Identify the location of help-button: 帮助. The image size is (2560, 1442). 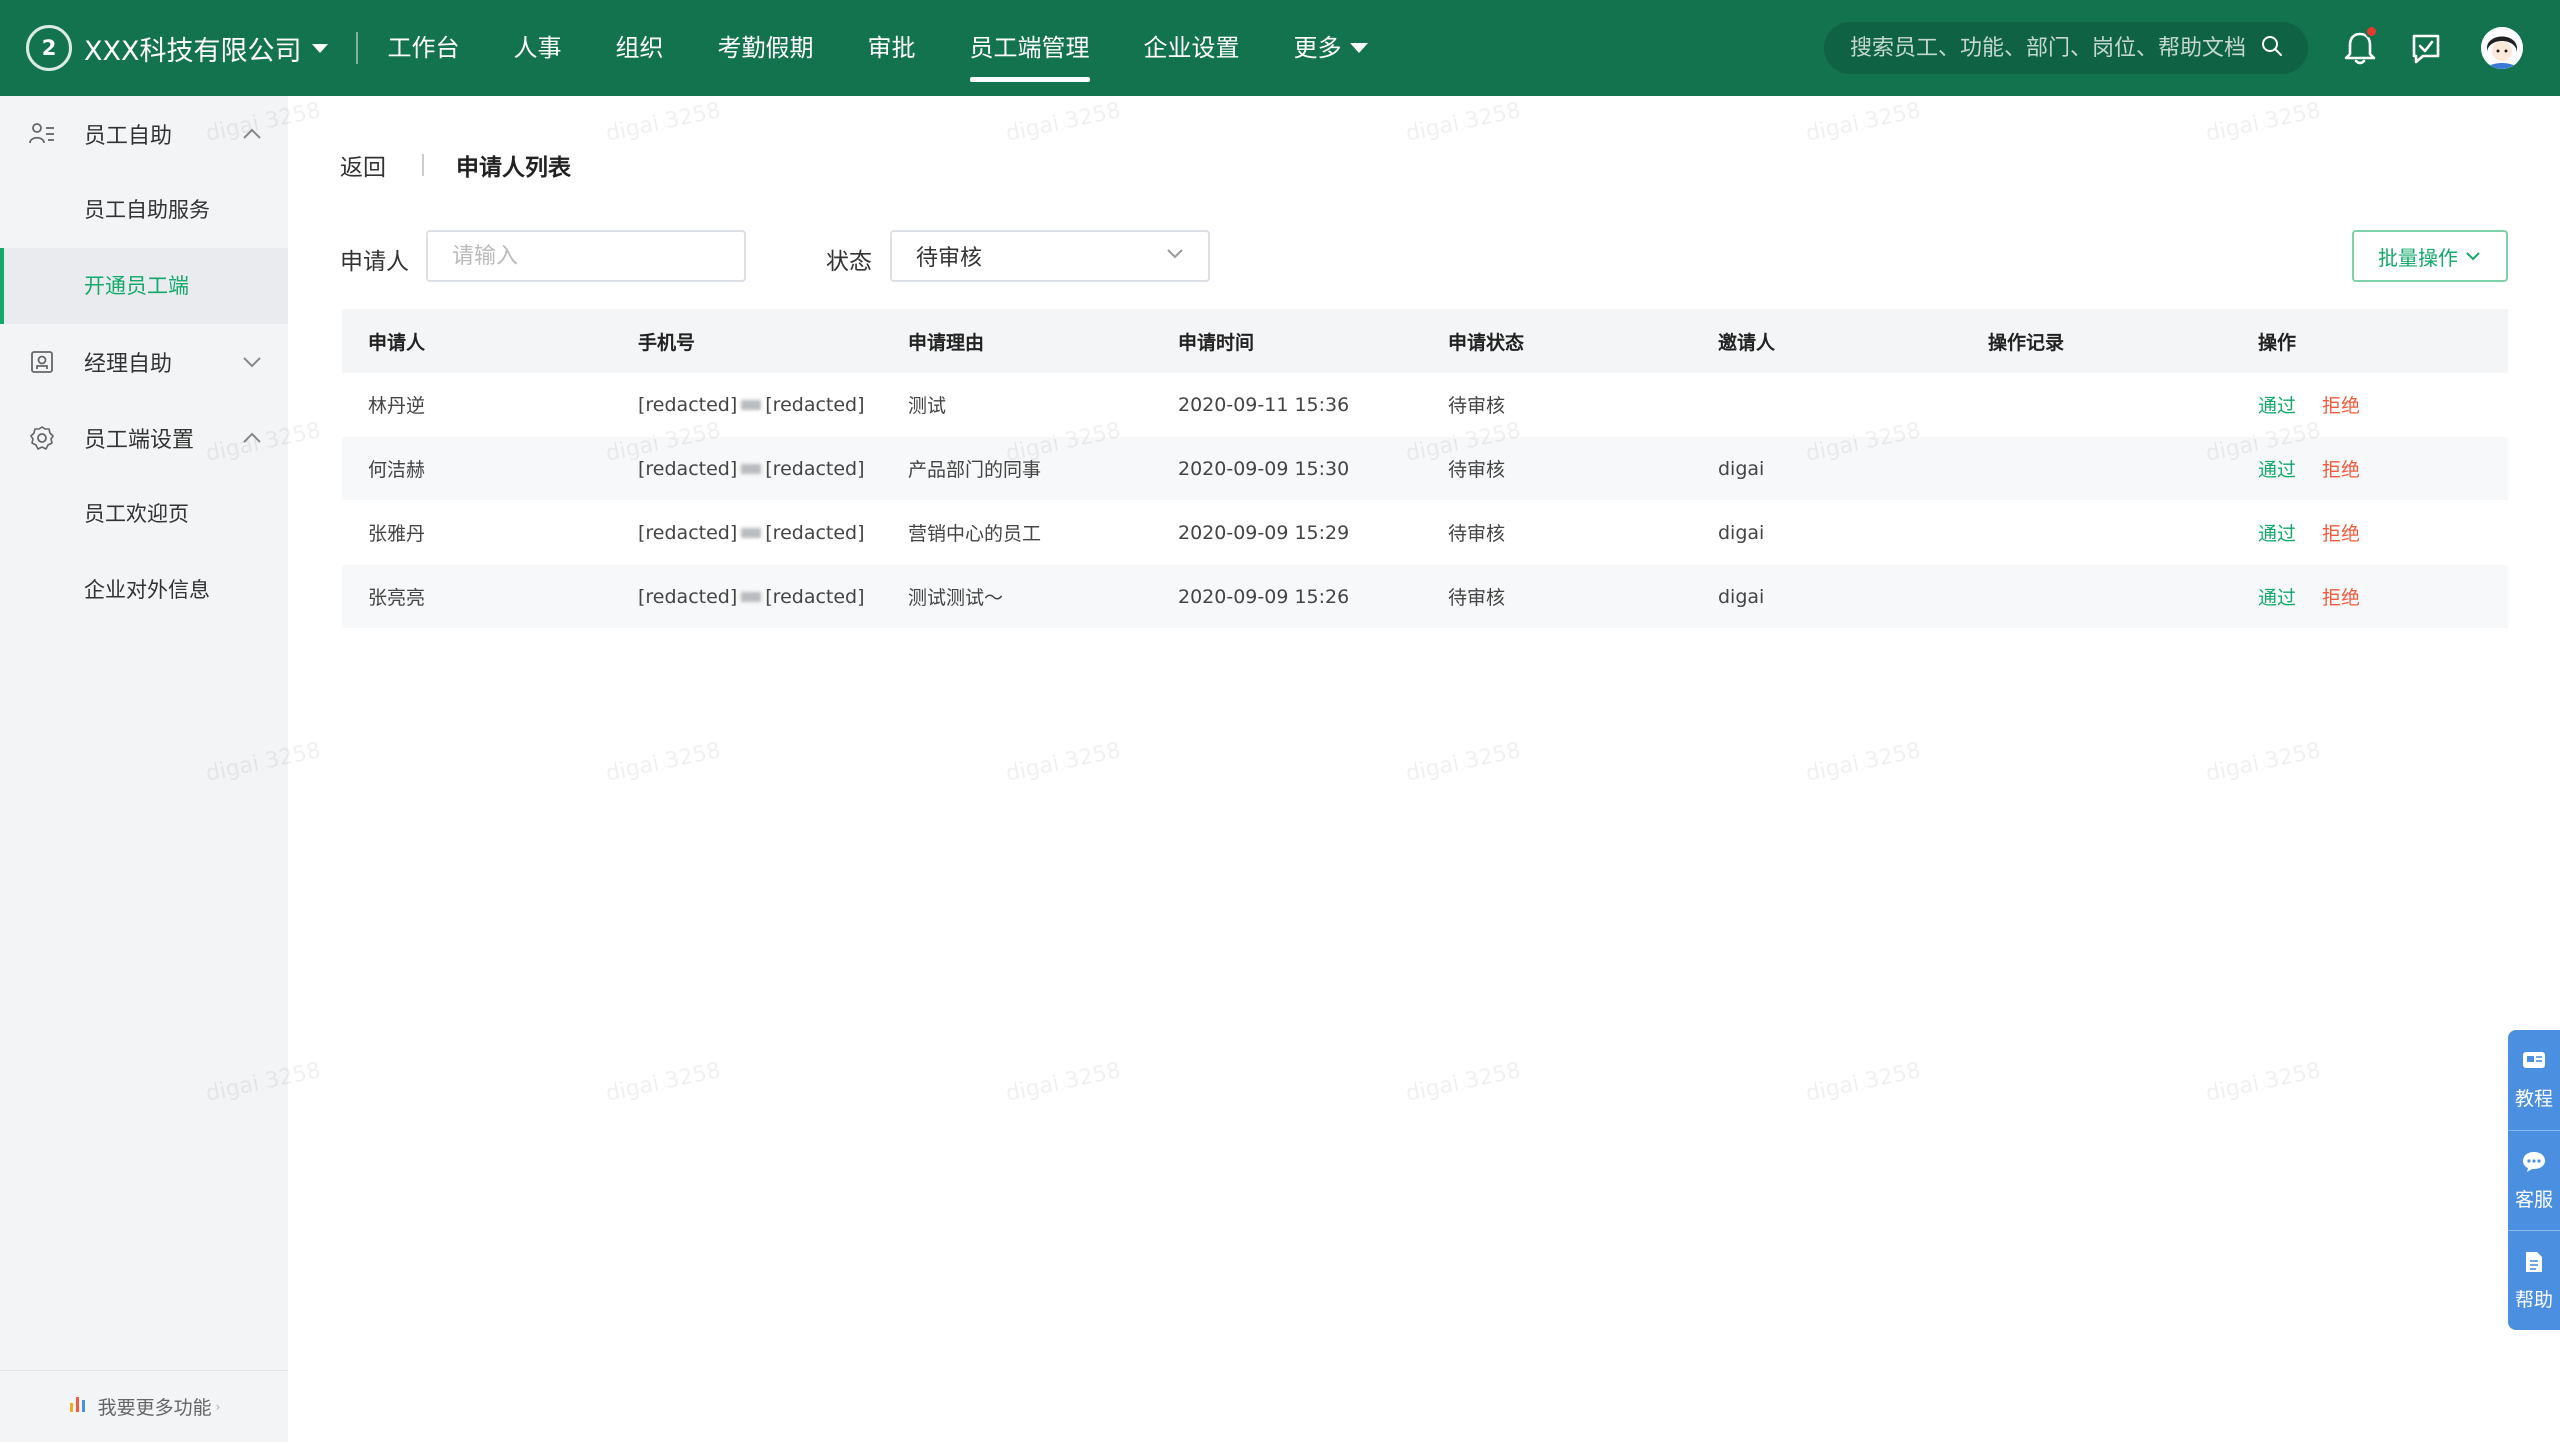
(2534, 1280).